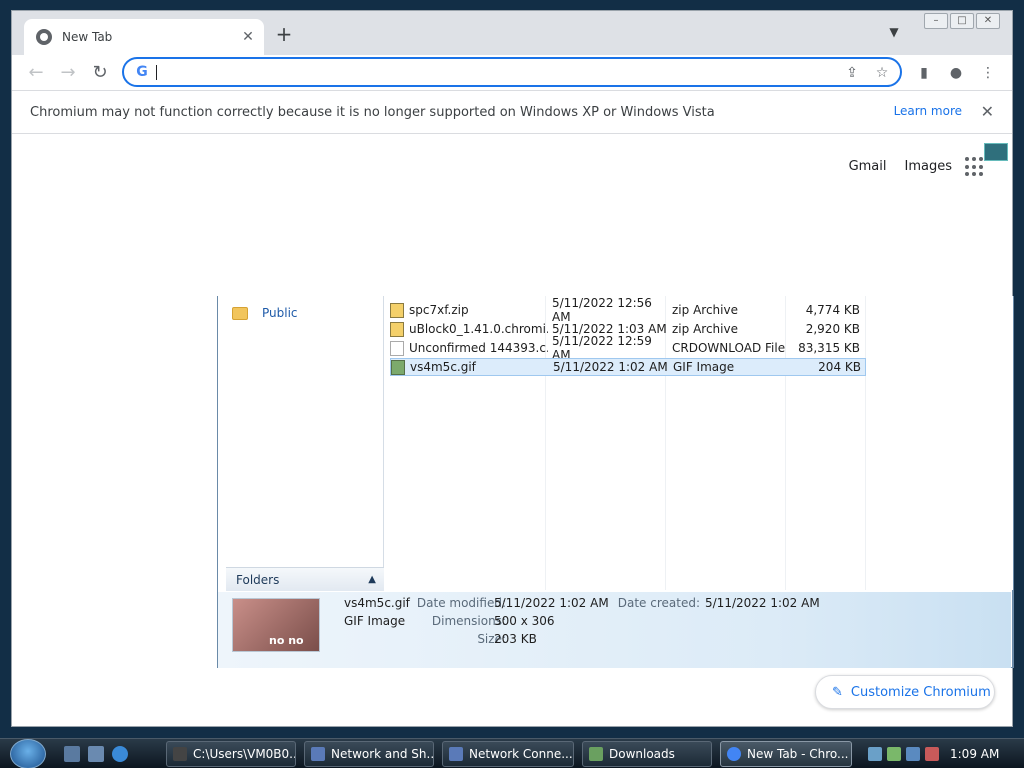  Describe the element at coordinates (610, 367) in the screenshot. I see `file-date: 5/11/2022 1:02 AM` at that location.